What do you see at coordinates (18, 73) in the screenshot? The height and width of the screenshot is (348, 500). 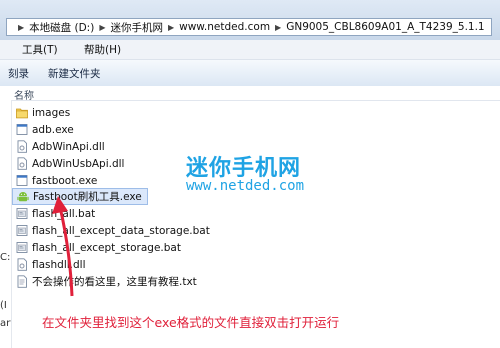 I see `burn-button: 刻录` at bounding box center [18, 73].